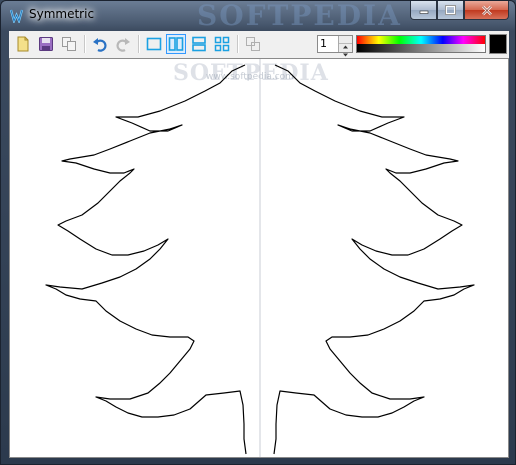 This screenshot has height=465, width=516. What do you see at coordinates (345, 42) in the screenshot?
I see `spinner-up-button` at bounding box center [345, 42].